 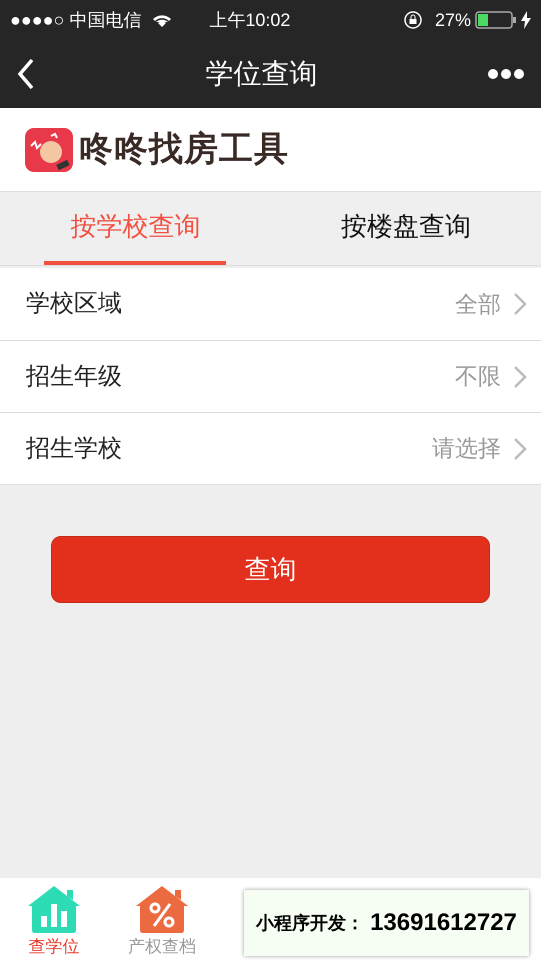 I want to click on search-button: 查询, so click(x=270, y=569).